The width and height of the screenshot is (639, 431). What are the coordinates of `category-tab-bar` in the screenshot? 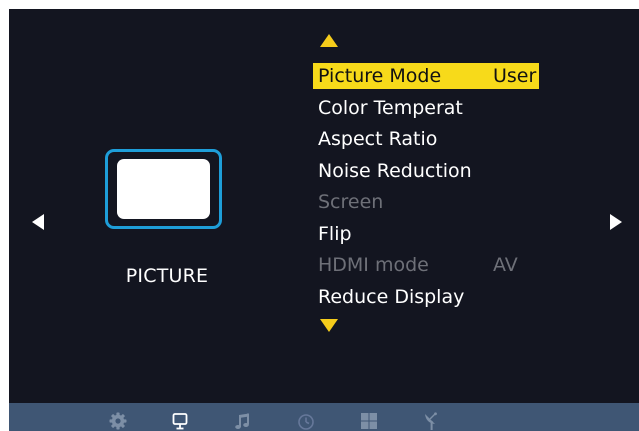 It's located at (324, 417).